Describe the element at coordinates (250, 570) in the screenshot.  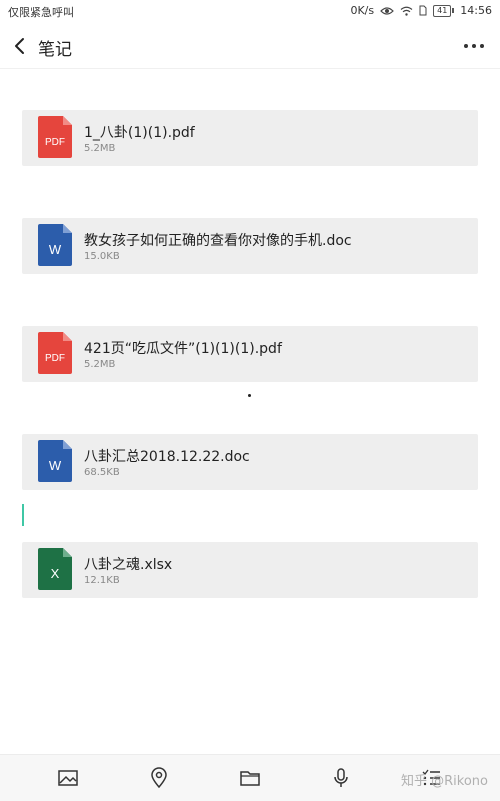
I see `attachment-card-excel: X 八卦之魂.xlsx 12.1KB` at that location.